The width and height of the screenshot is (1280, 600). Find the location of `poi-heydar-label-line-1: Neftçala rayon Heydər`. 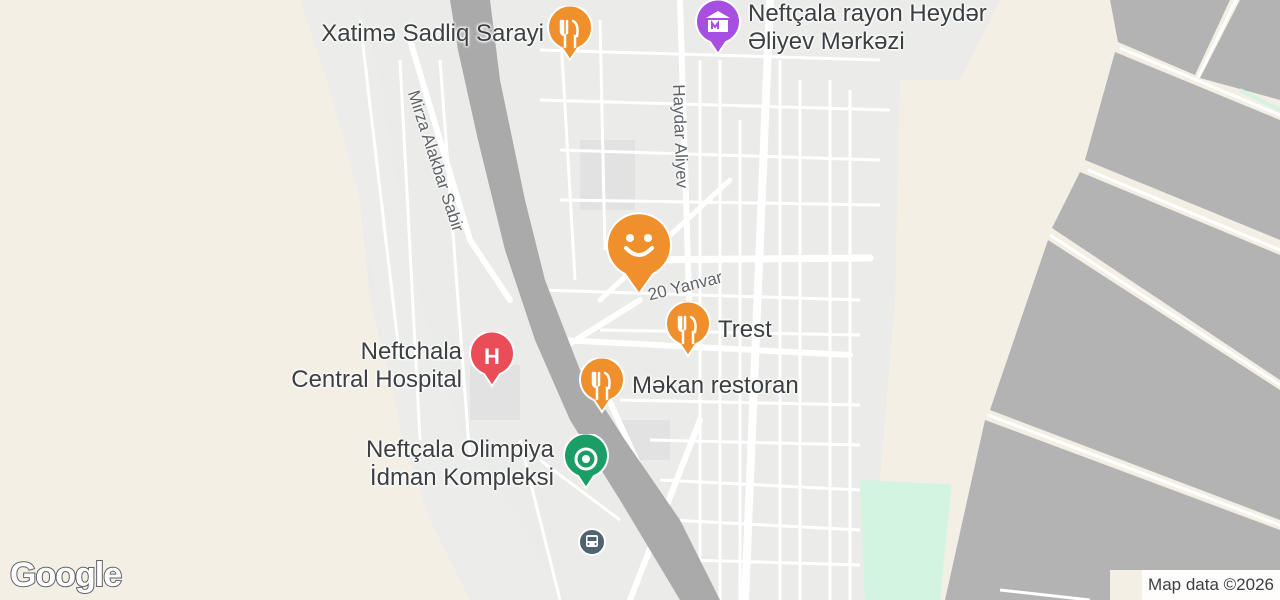

poi-heydar-label-line-1: Neftçala rayon Heydər is located at coordinates (867, 13).